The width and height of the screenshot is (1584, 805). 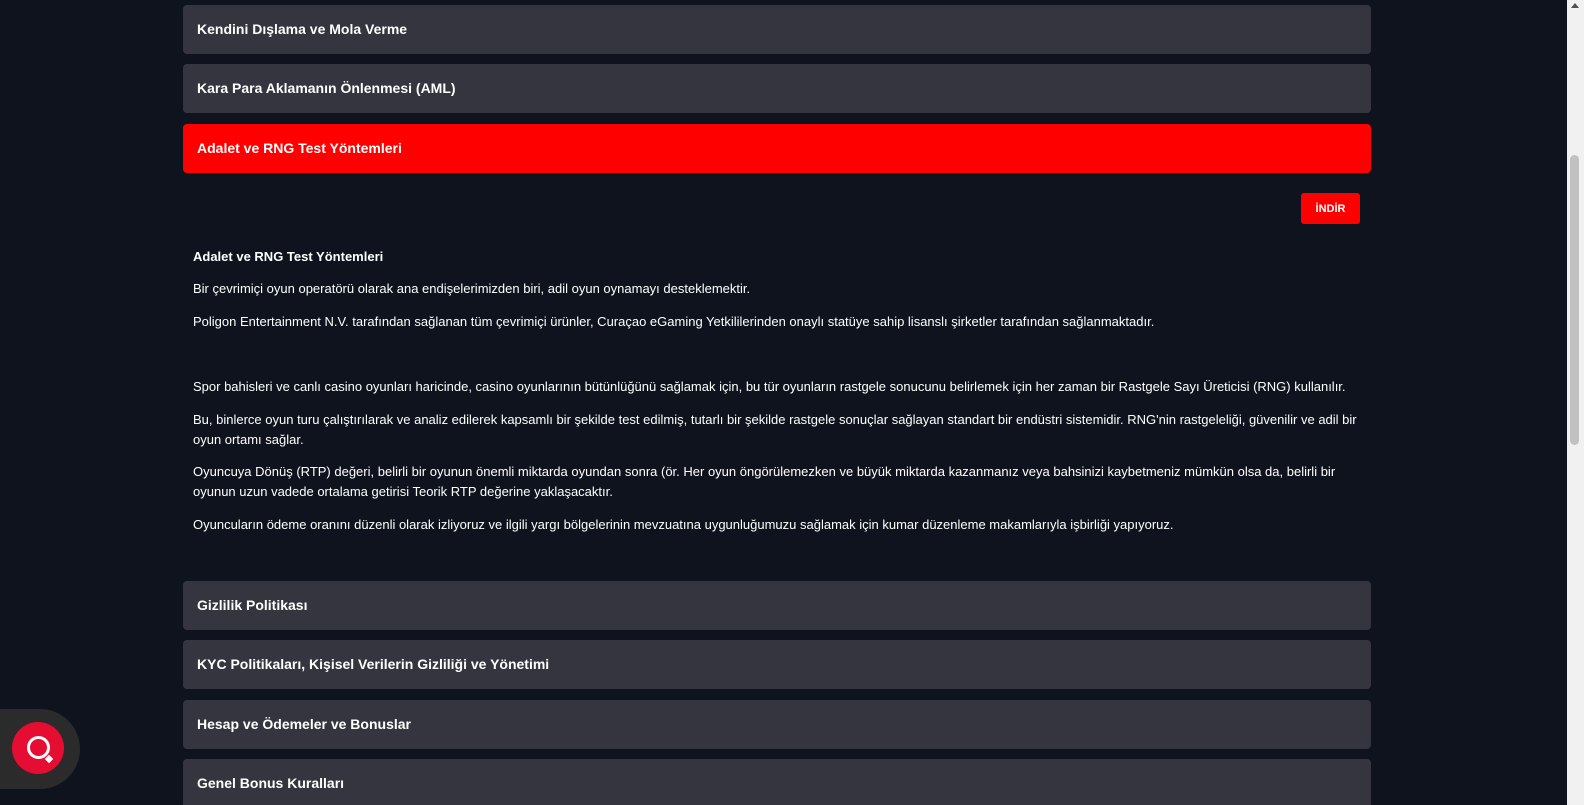 I want to click on chat-button, so click(x=38, y=748).